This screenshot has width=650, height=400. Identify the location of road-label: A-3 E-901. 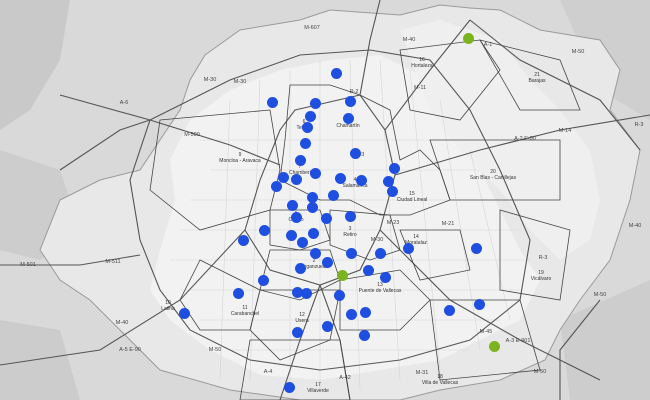
(518, 341).